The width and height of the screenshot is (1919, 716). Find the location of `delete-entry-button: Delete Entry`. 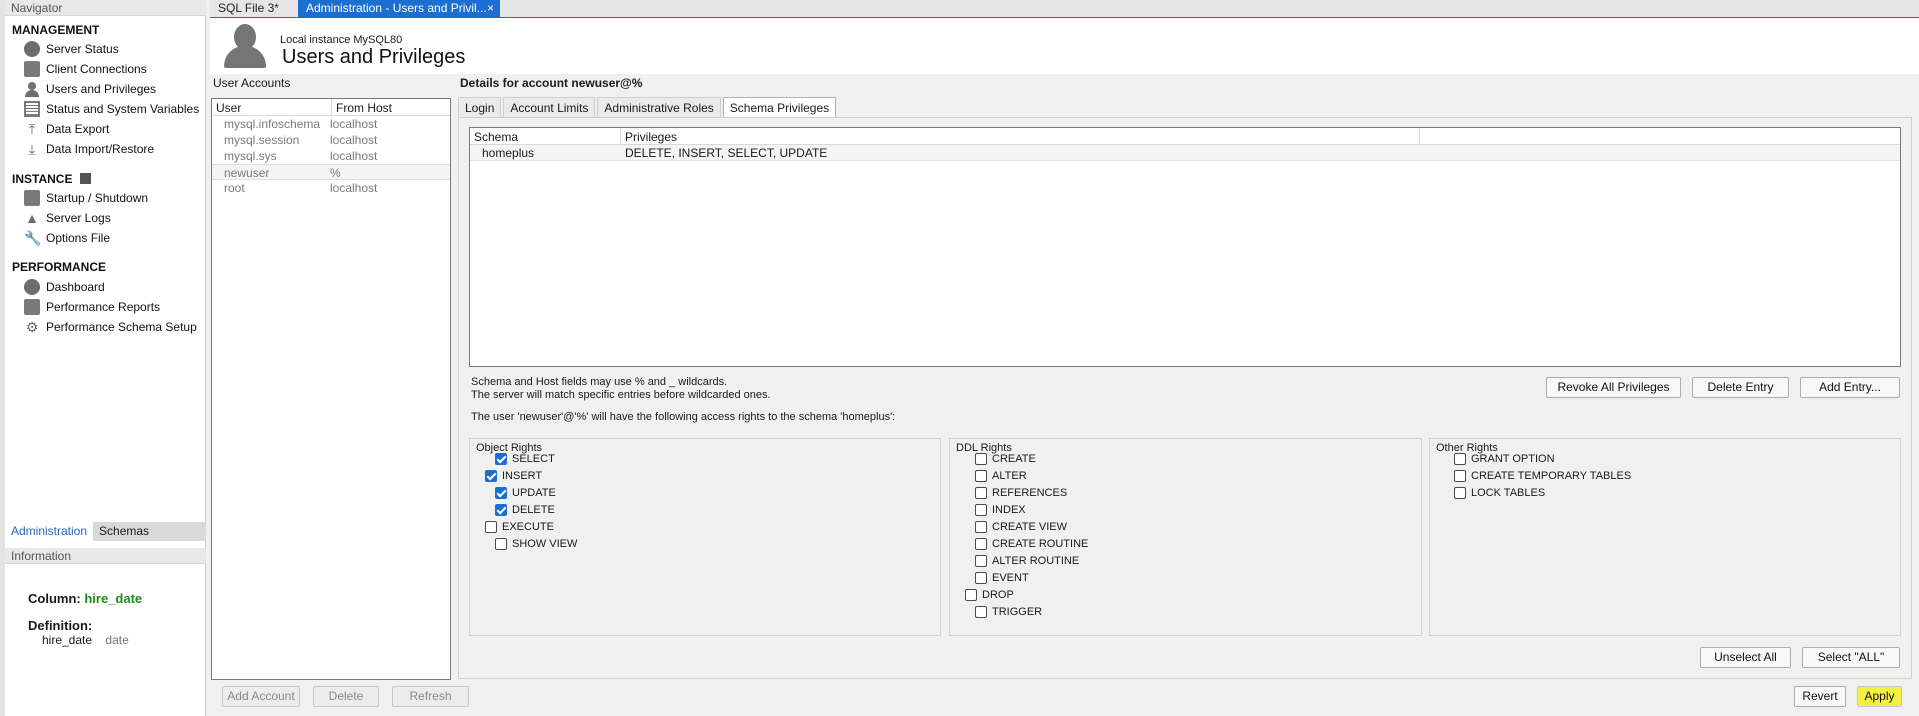

delete-entry-button: Delete Entry is located at coordinates (1740, 387).